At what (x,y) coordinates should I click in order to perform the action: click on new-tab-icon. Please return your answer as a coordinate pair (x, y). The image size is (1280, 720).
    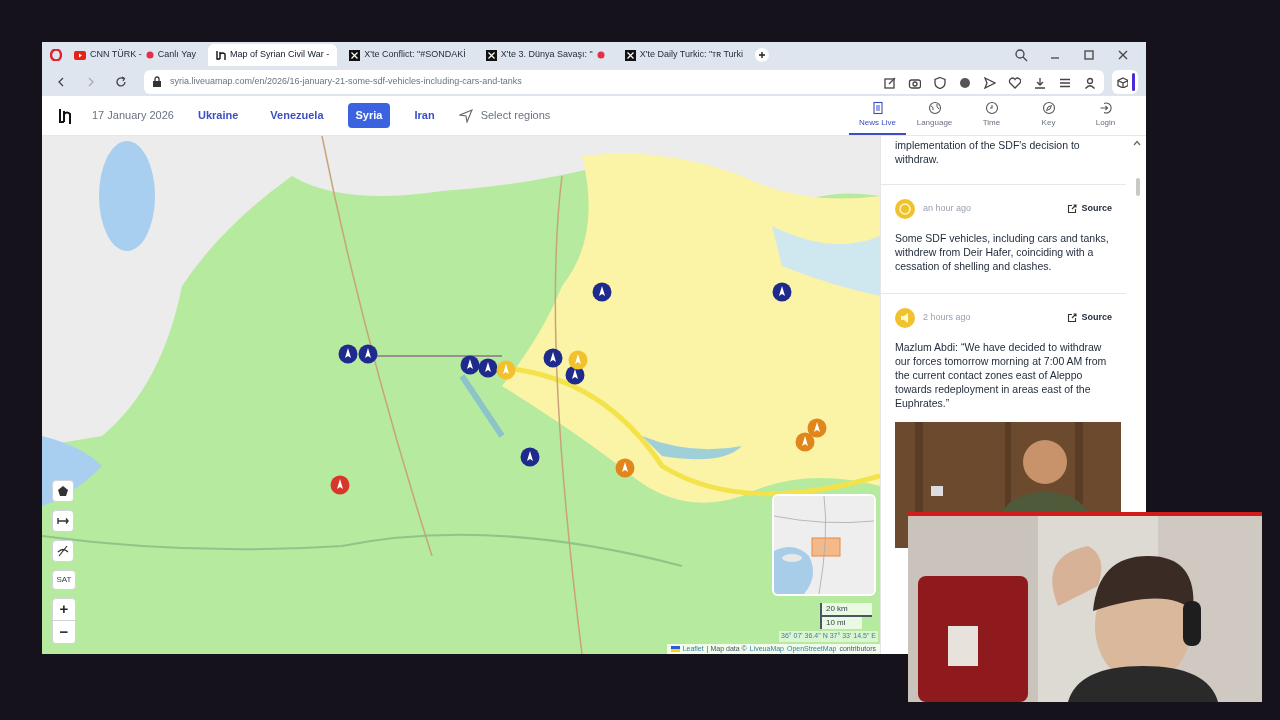
    Looking at the image, I should click on (762, 55).